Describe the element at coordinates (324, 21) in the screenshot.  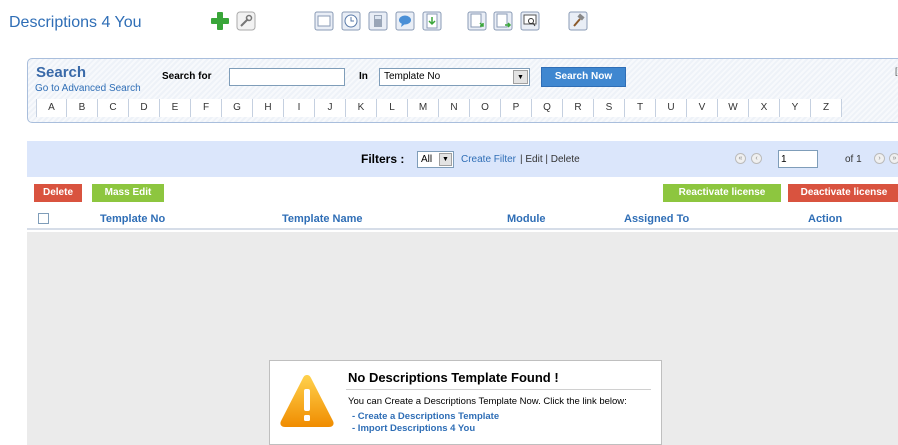
I see `window-icon` at that location.